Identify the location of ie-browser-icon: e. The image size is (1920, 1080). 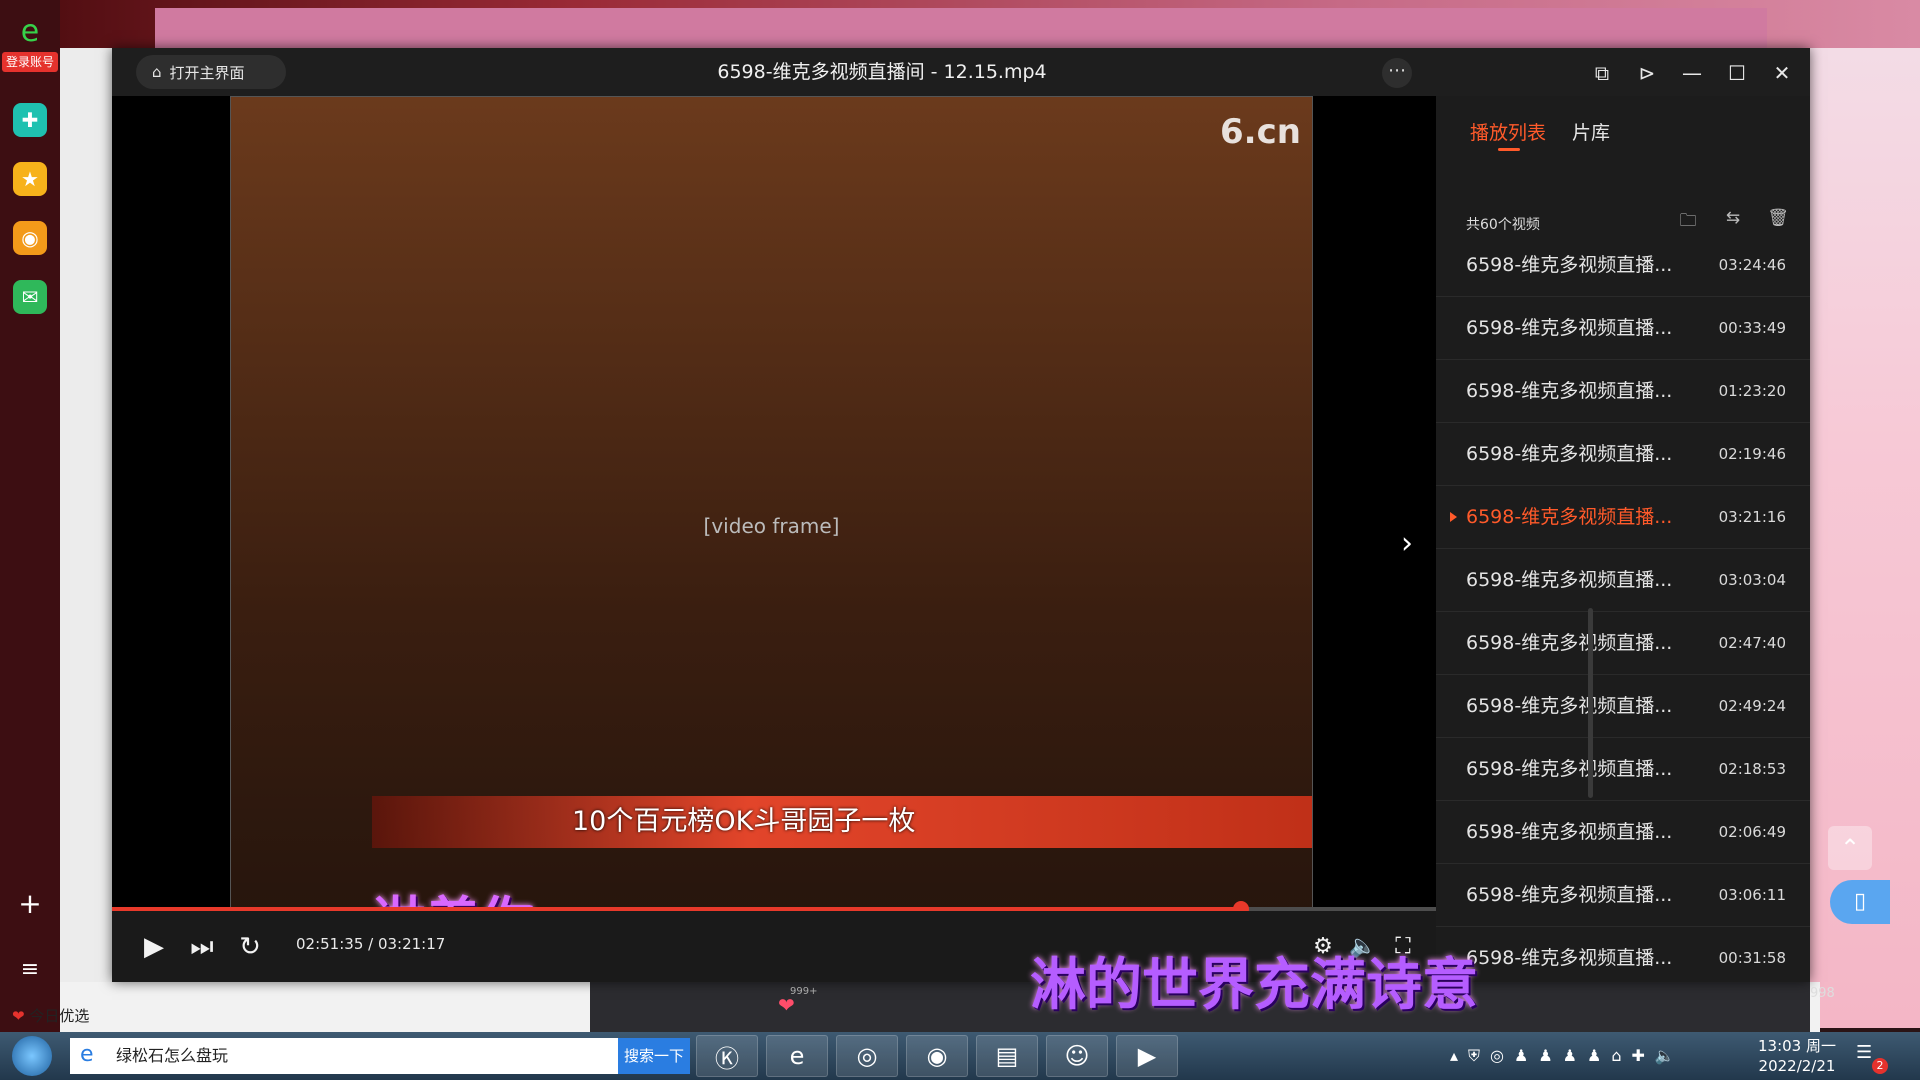
(797, 1056).